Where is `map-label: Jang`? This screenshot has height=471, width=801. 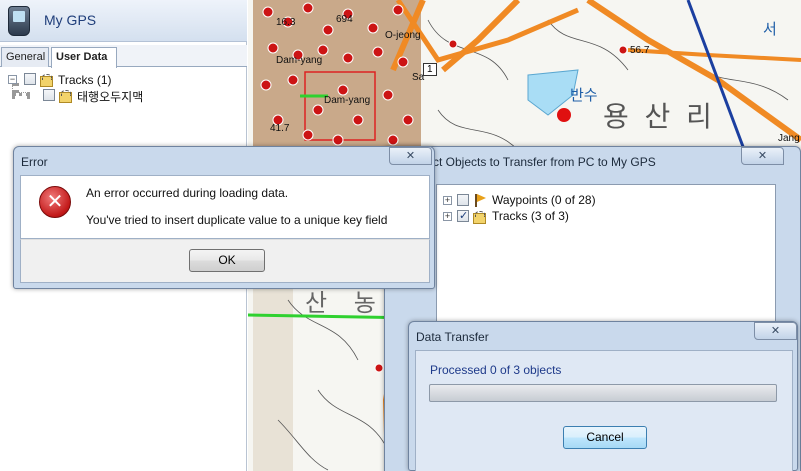 map-label: Jang is located at coordinates (789, 138).